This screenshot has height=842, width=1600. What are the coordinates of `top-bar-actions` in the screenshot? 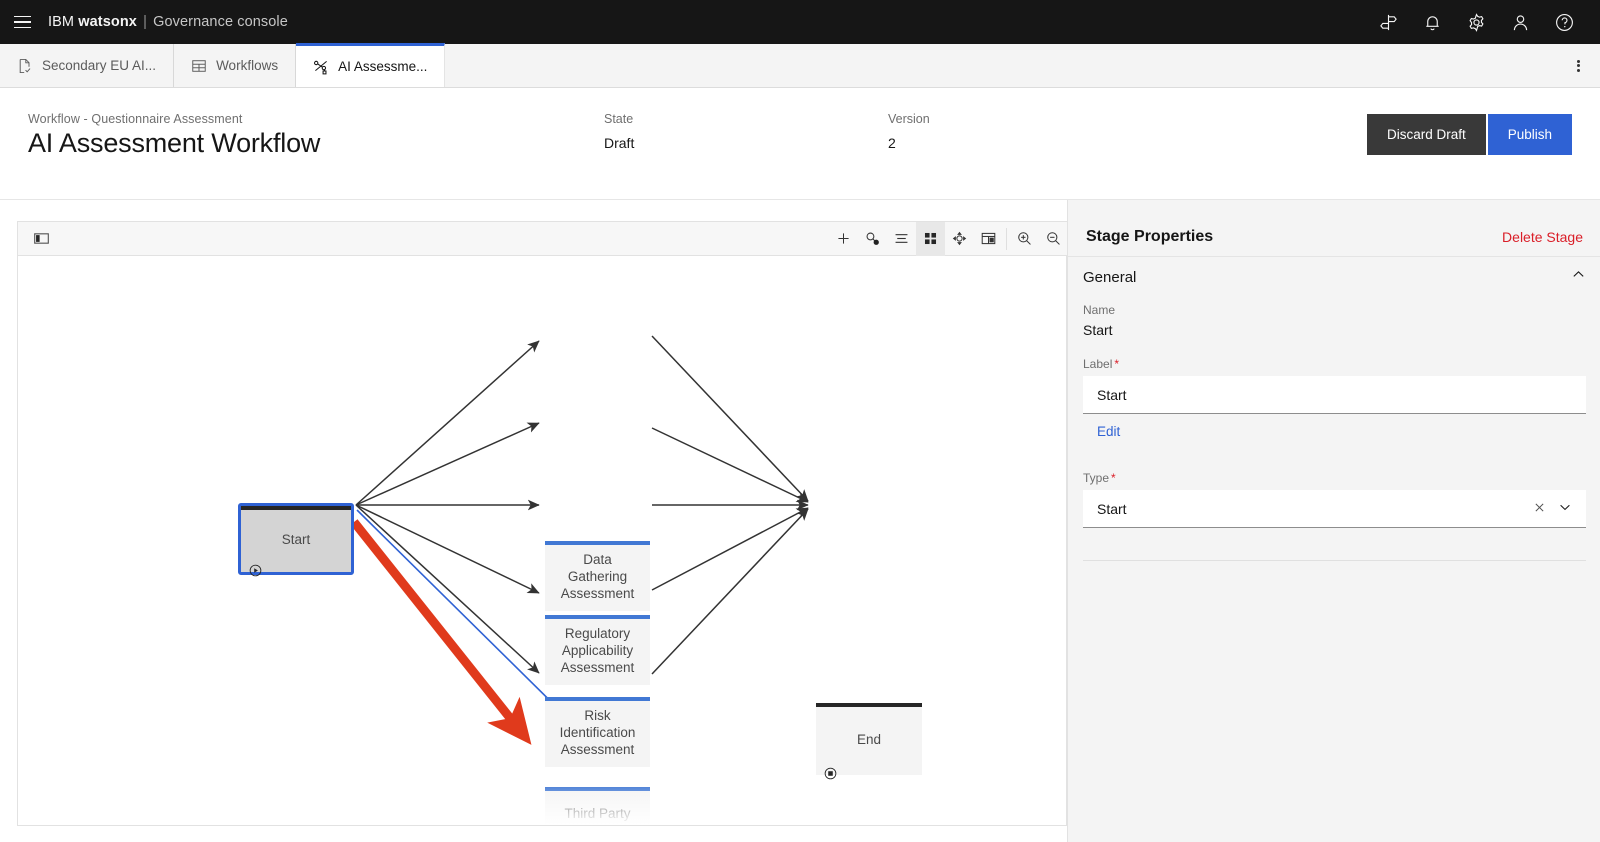 It's located at (1483, 22).